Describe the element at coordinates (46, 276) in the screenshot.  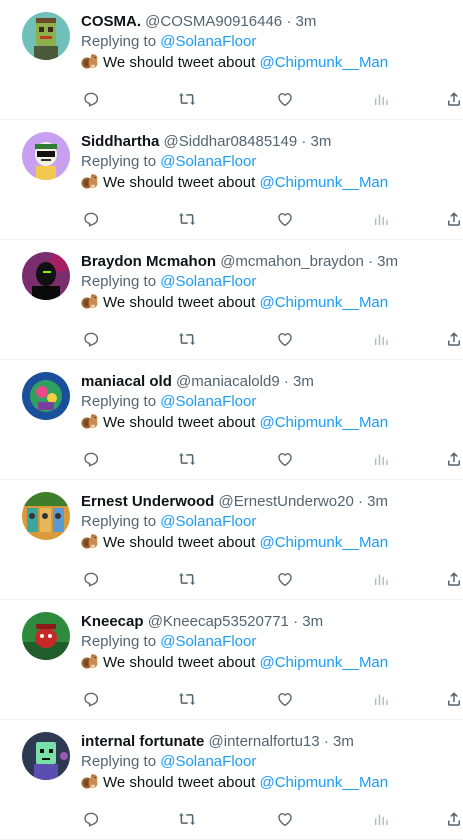
I see `braydon-avatar` at that location.